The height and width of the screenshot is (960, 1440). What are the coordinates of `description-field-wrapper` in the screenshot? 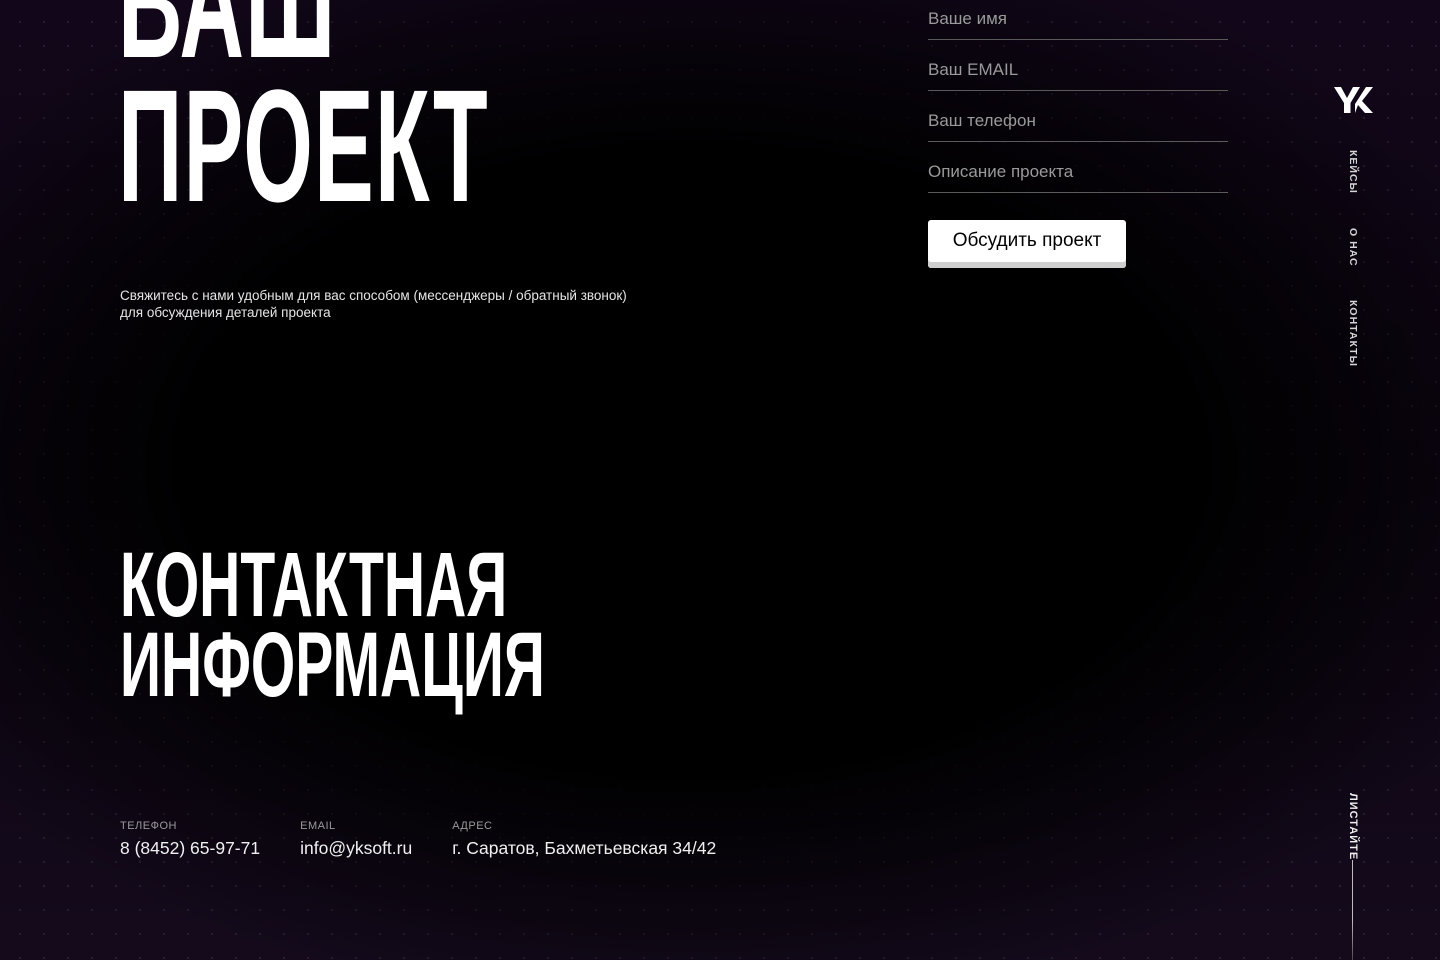 It's located at (1078, 167).